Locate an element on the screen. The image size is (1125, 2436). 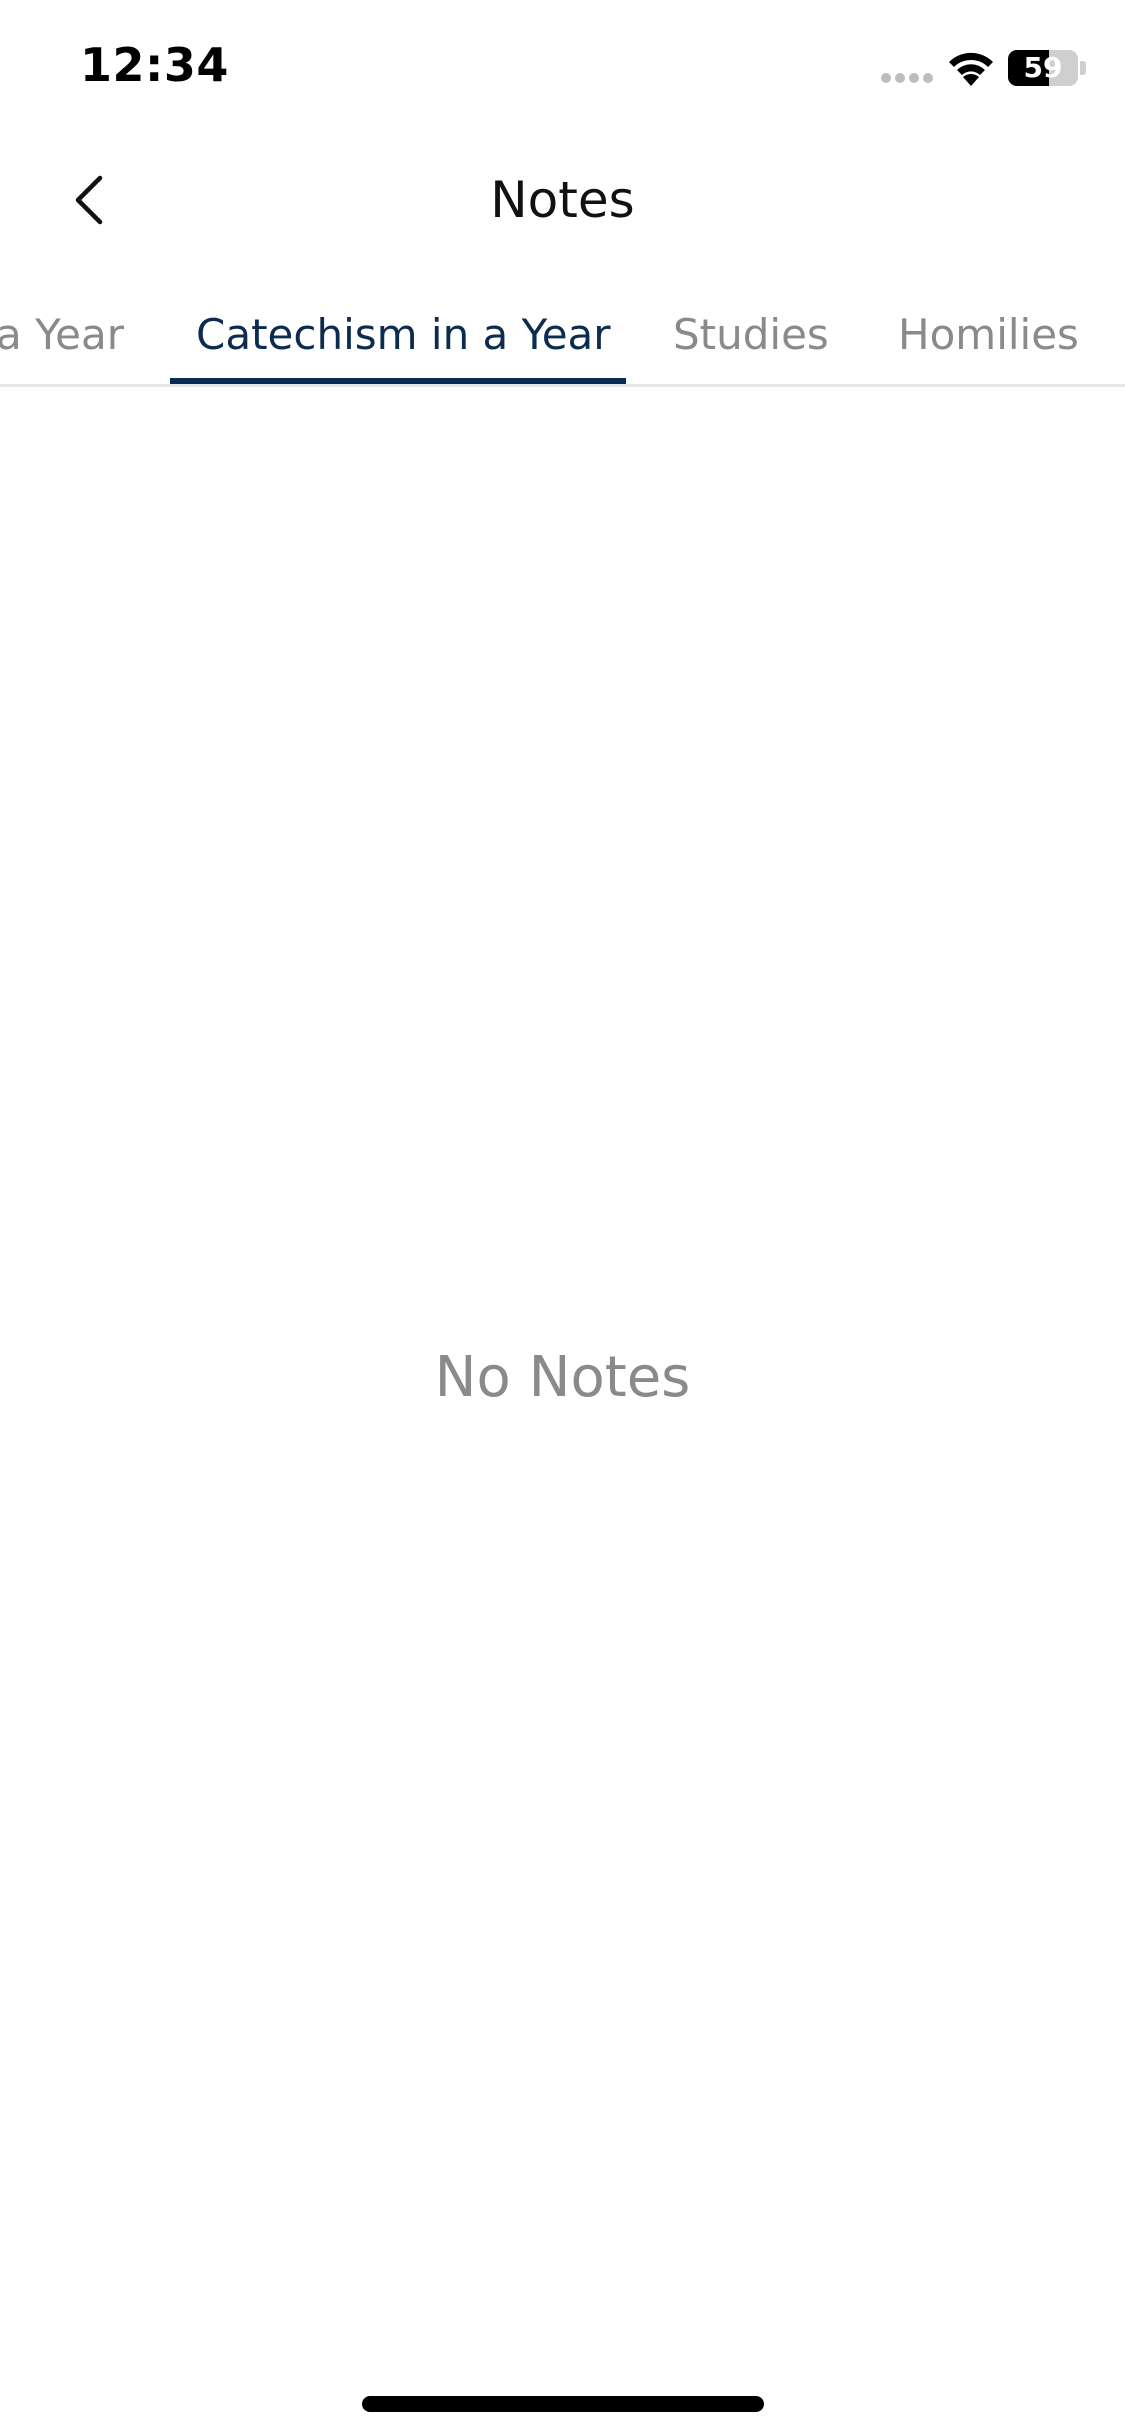
home-indicator is located at coordinates (563, 2404).